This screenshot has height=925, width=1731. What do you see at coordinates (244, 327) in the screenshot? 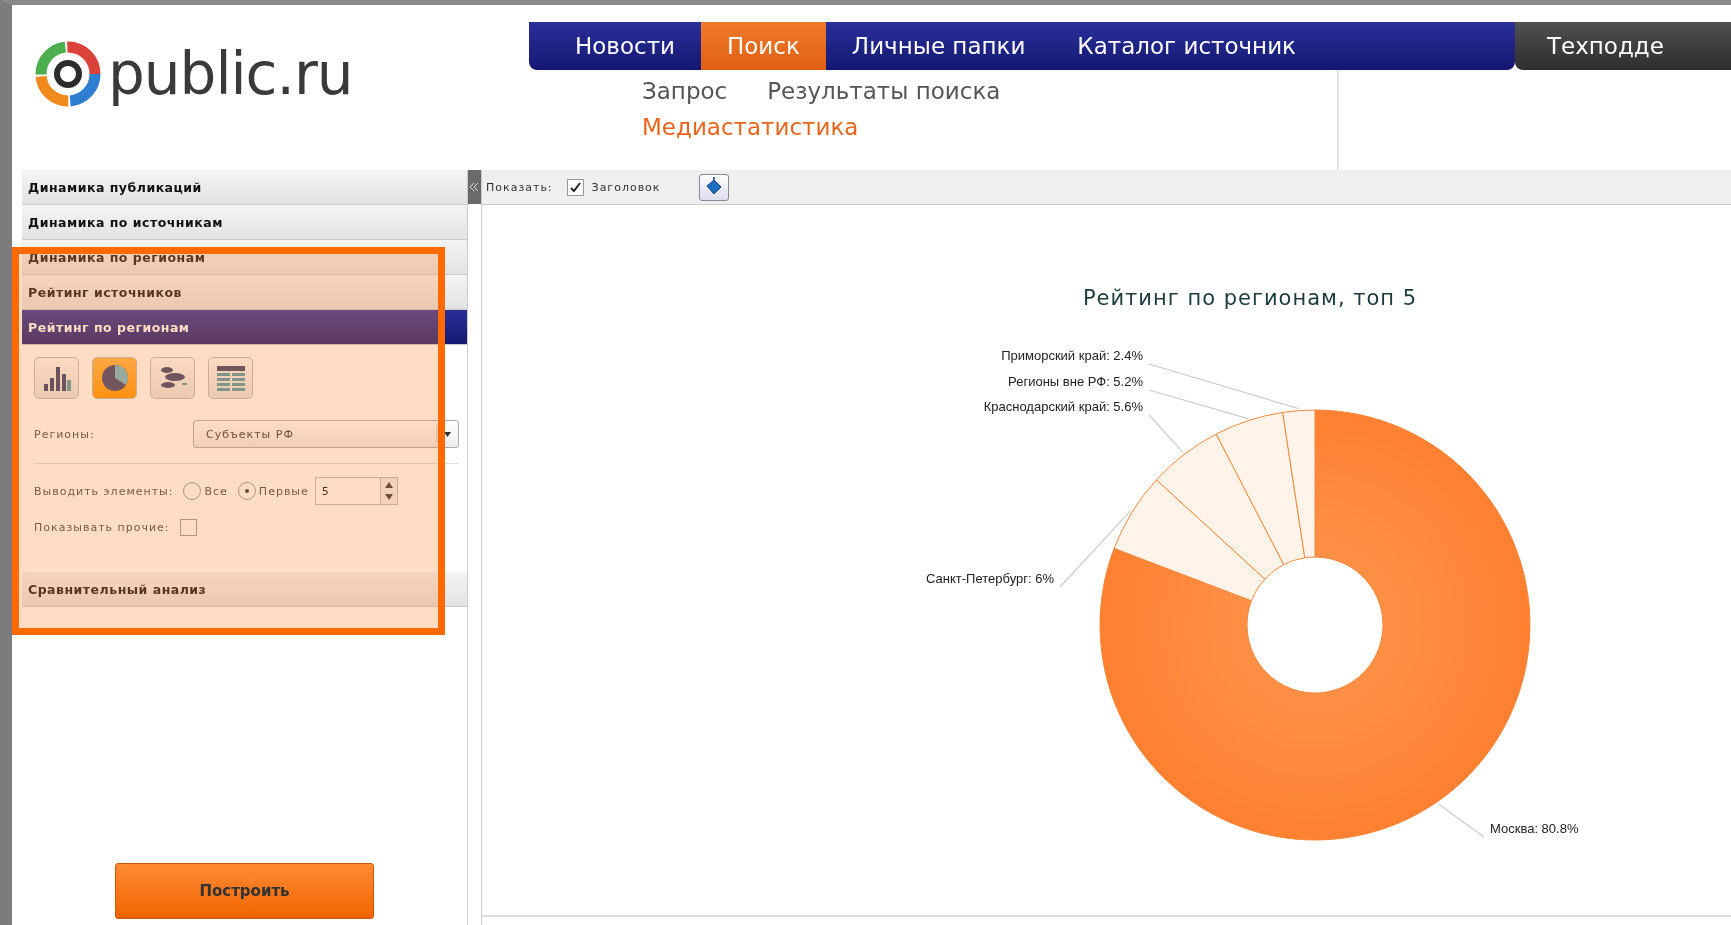
I see `accordion-header: Рейтинг по регионам` at bounding box center [244, 327].